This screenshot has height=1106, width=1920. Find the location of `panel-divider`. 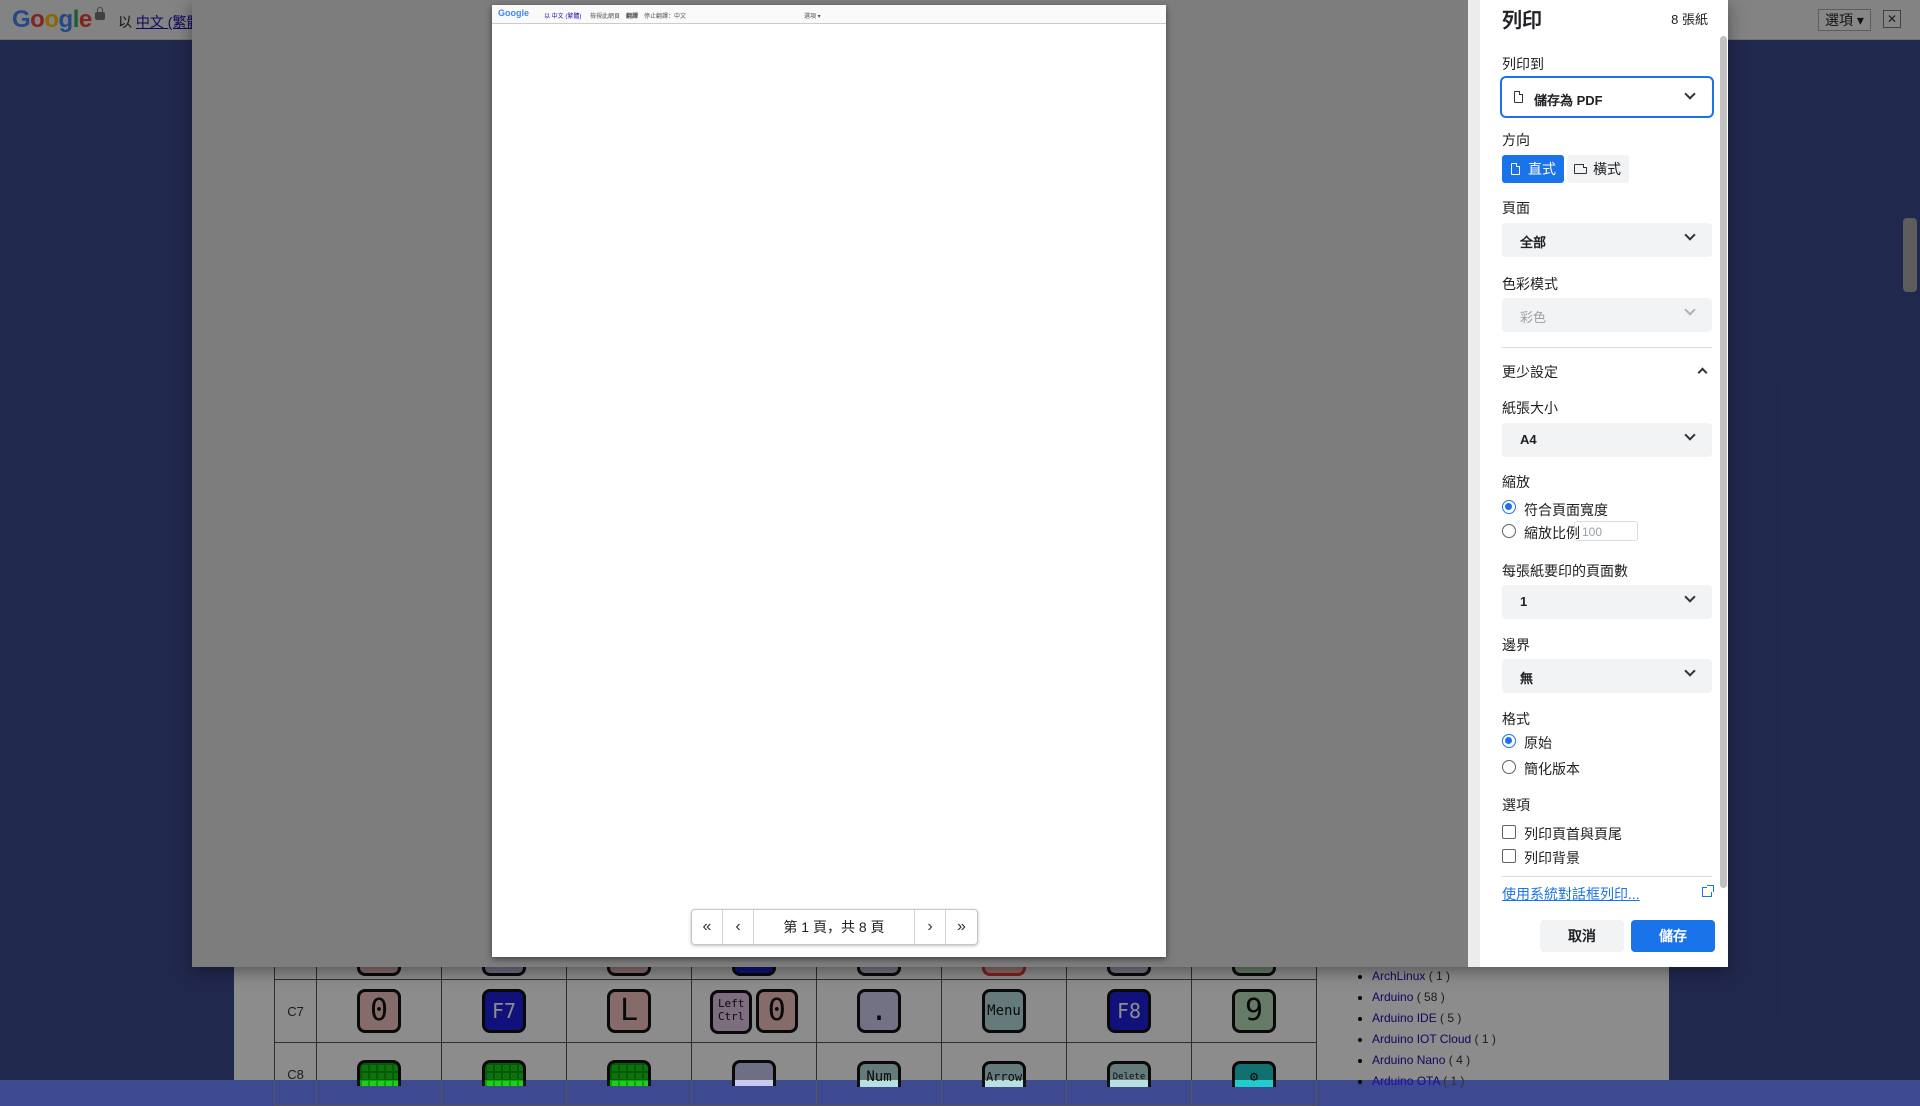

panel-divider is located at coordinates (1474, 483).